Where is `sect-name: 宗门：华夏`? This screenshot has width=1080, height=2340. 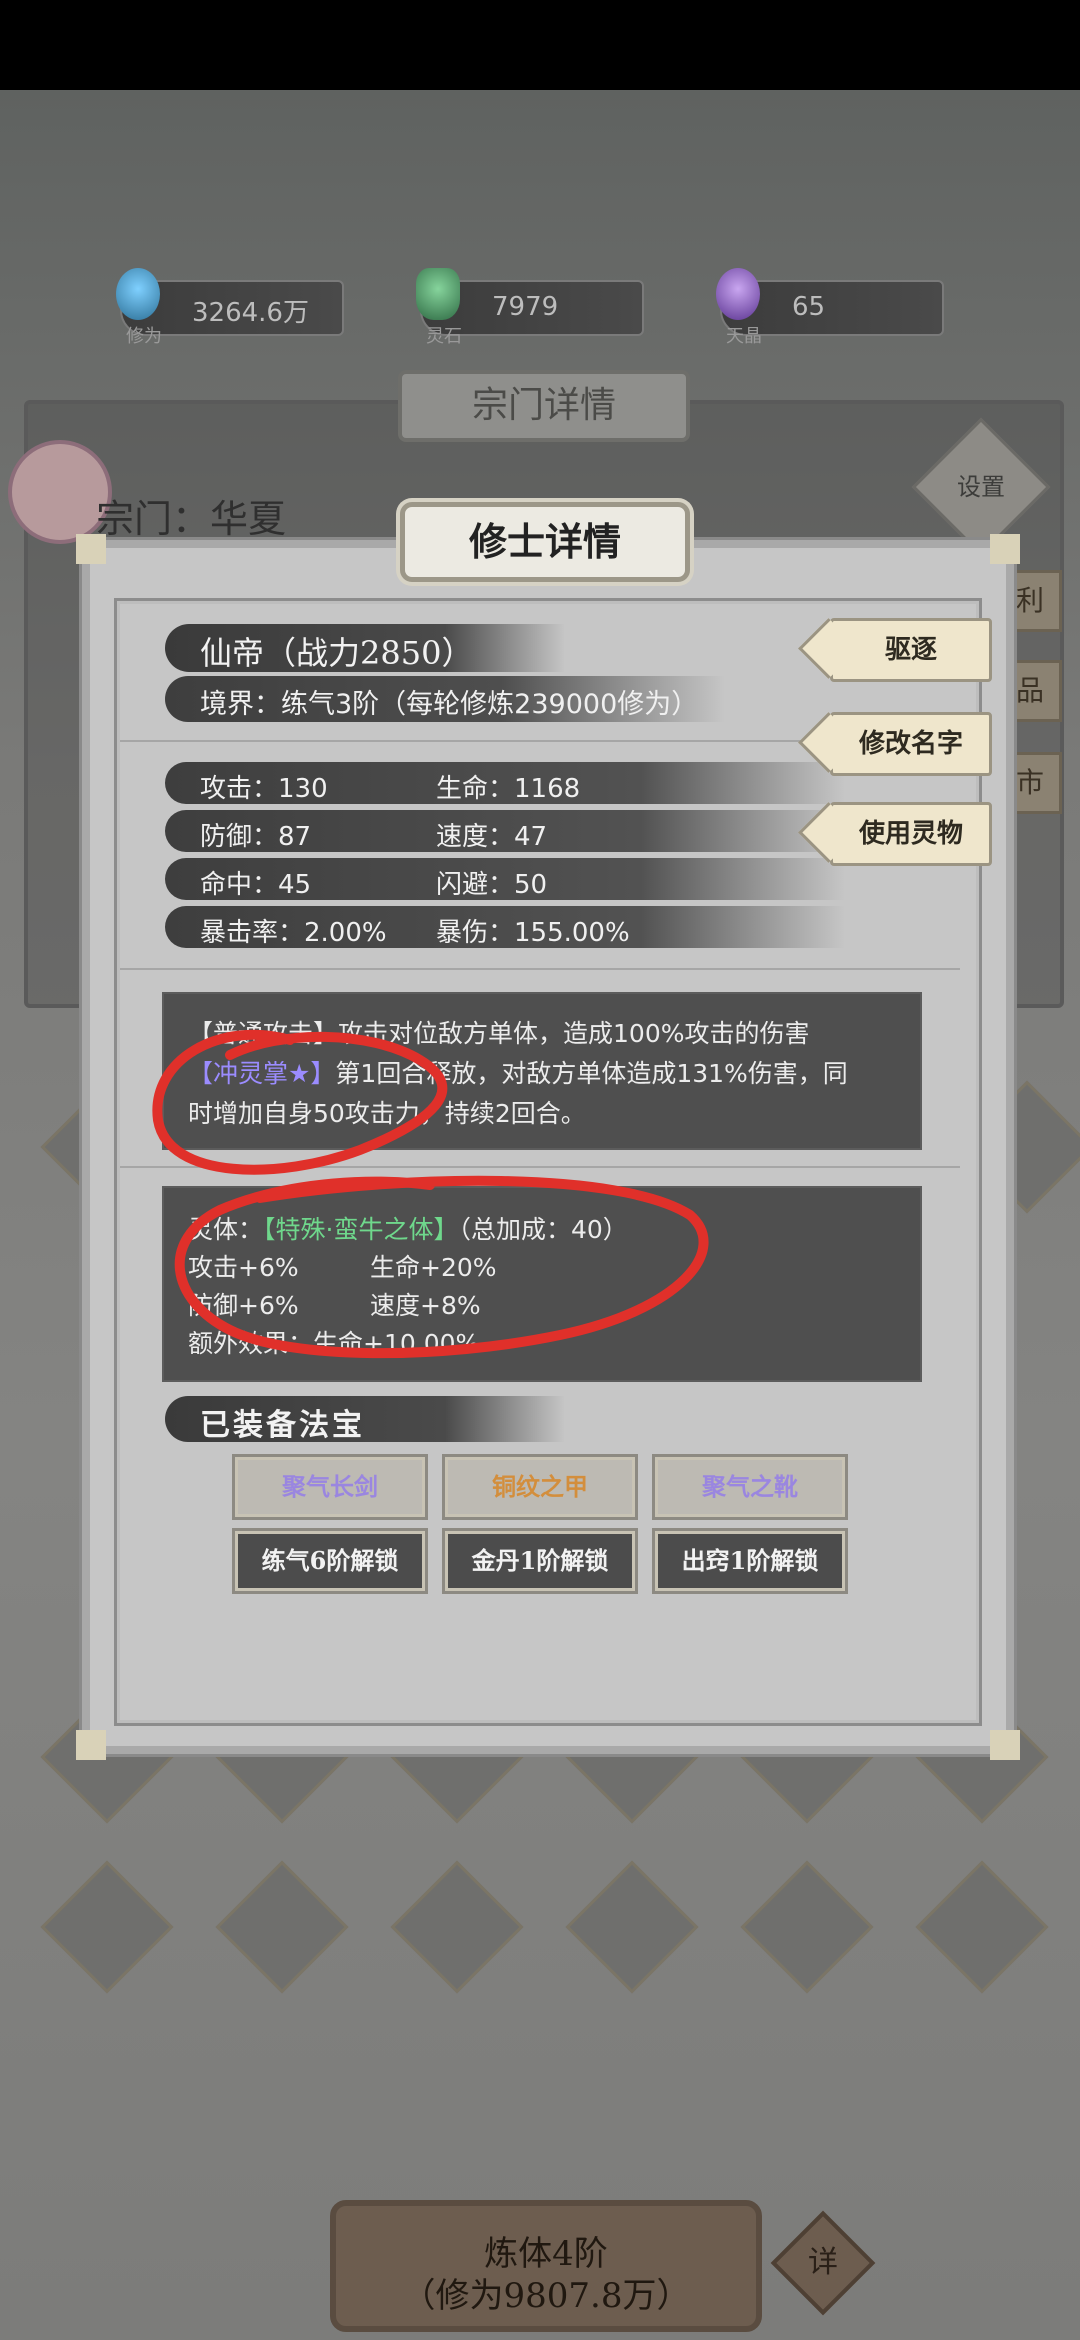 sect-name: 宗门：华夏 is located at coordinates (191, 519).